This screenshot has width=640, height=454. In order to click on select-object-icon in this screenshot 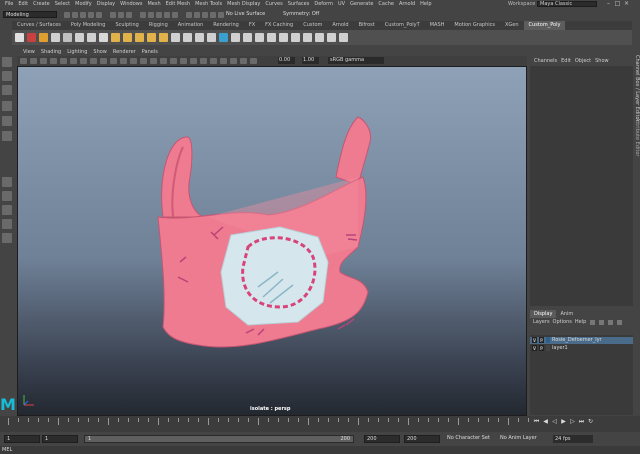, I will do `click(121, 14)`.